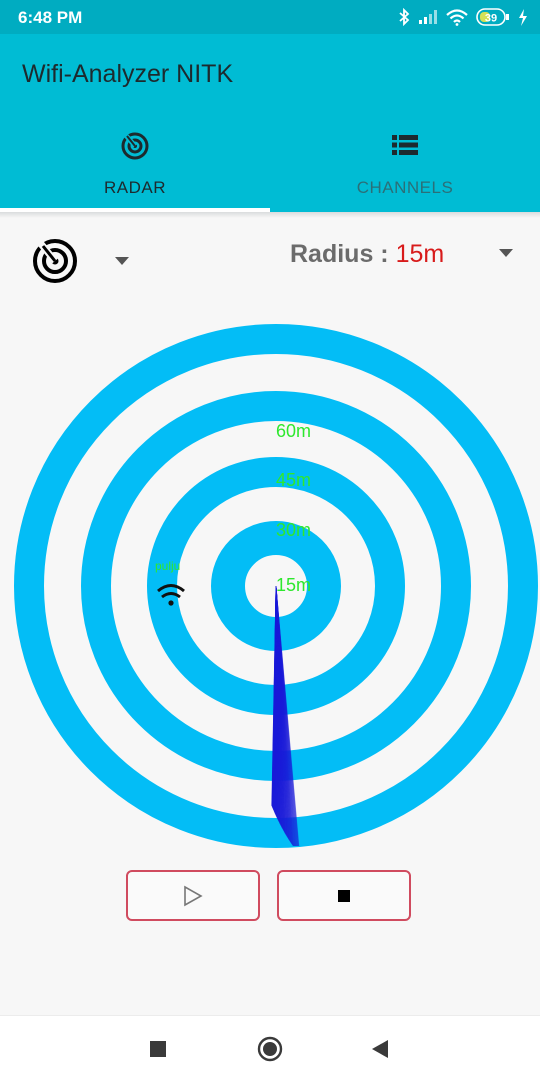 The width and height of the screenshot is (540, 1081). Describe the element at coordinates (135, 171) in the screenshot. I see `tab-radar: RADAR` at that location.